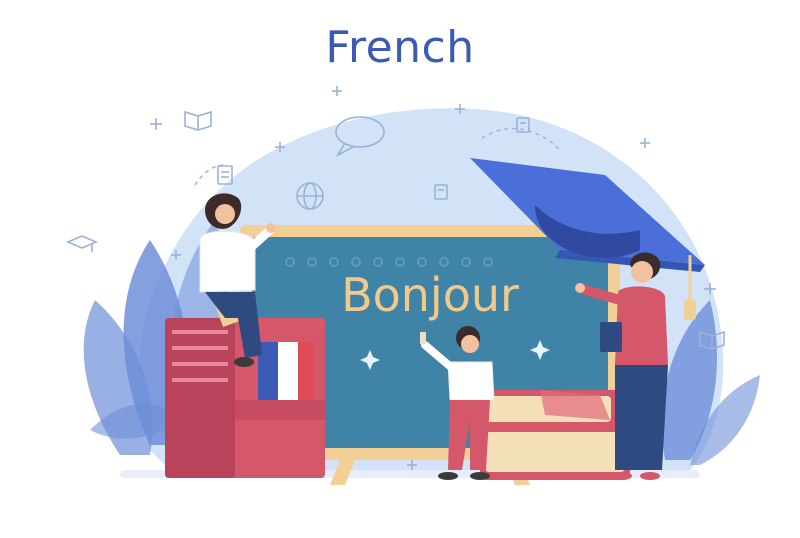 The image size is (800, 538). I want to click on book-spine, so click(200, 398).